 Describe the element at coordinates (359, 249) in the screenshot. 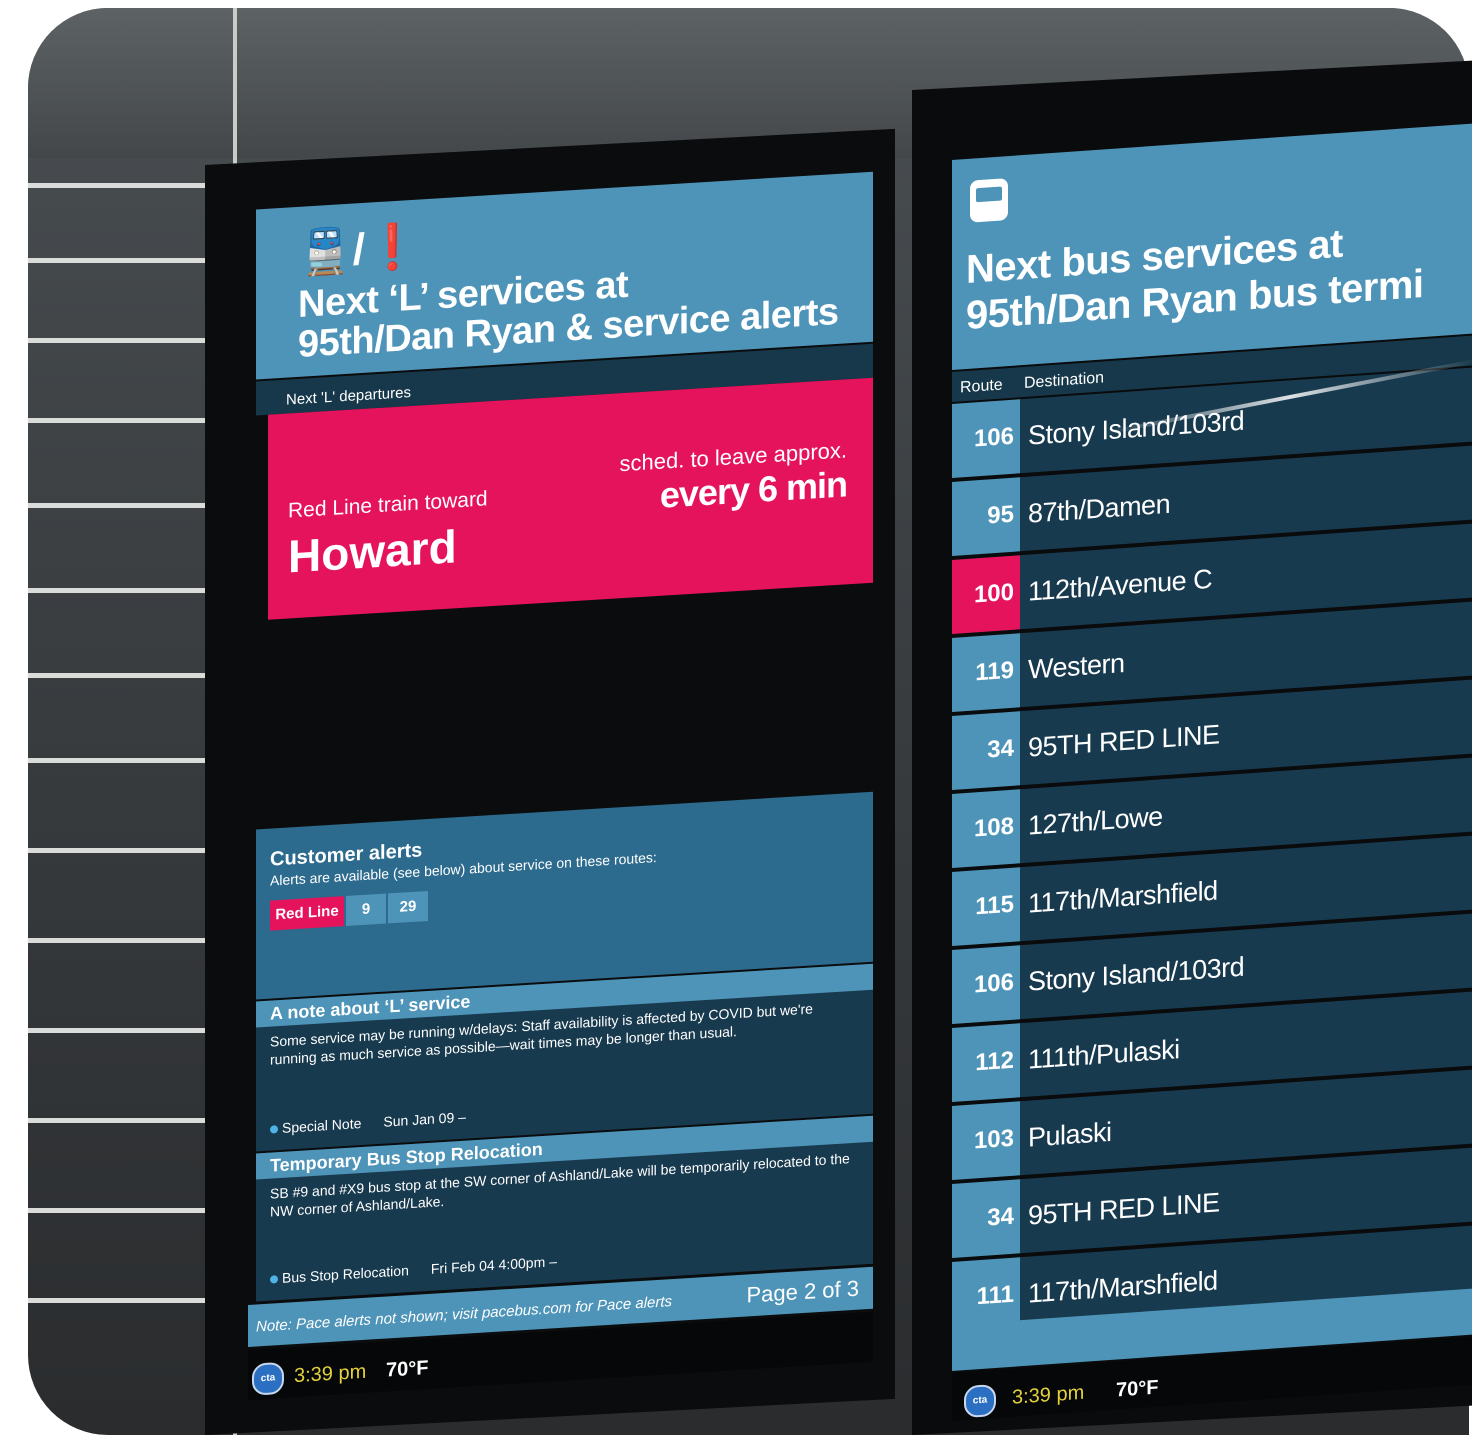

I see `train-alert-icon: 🚆/❗` at that location.